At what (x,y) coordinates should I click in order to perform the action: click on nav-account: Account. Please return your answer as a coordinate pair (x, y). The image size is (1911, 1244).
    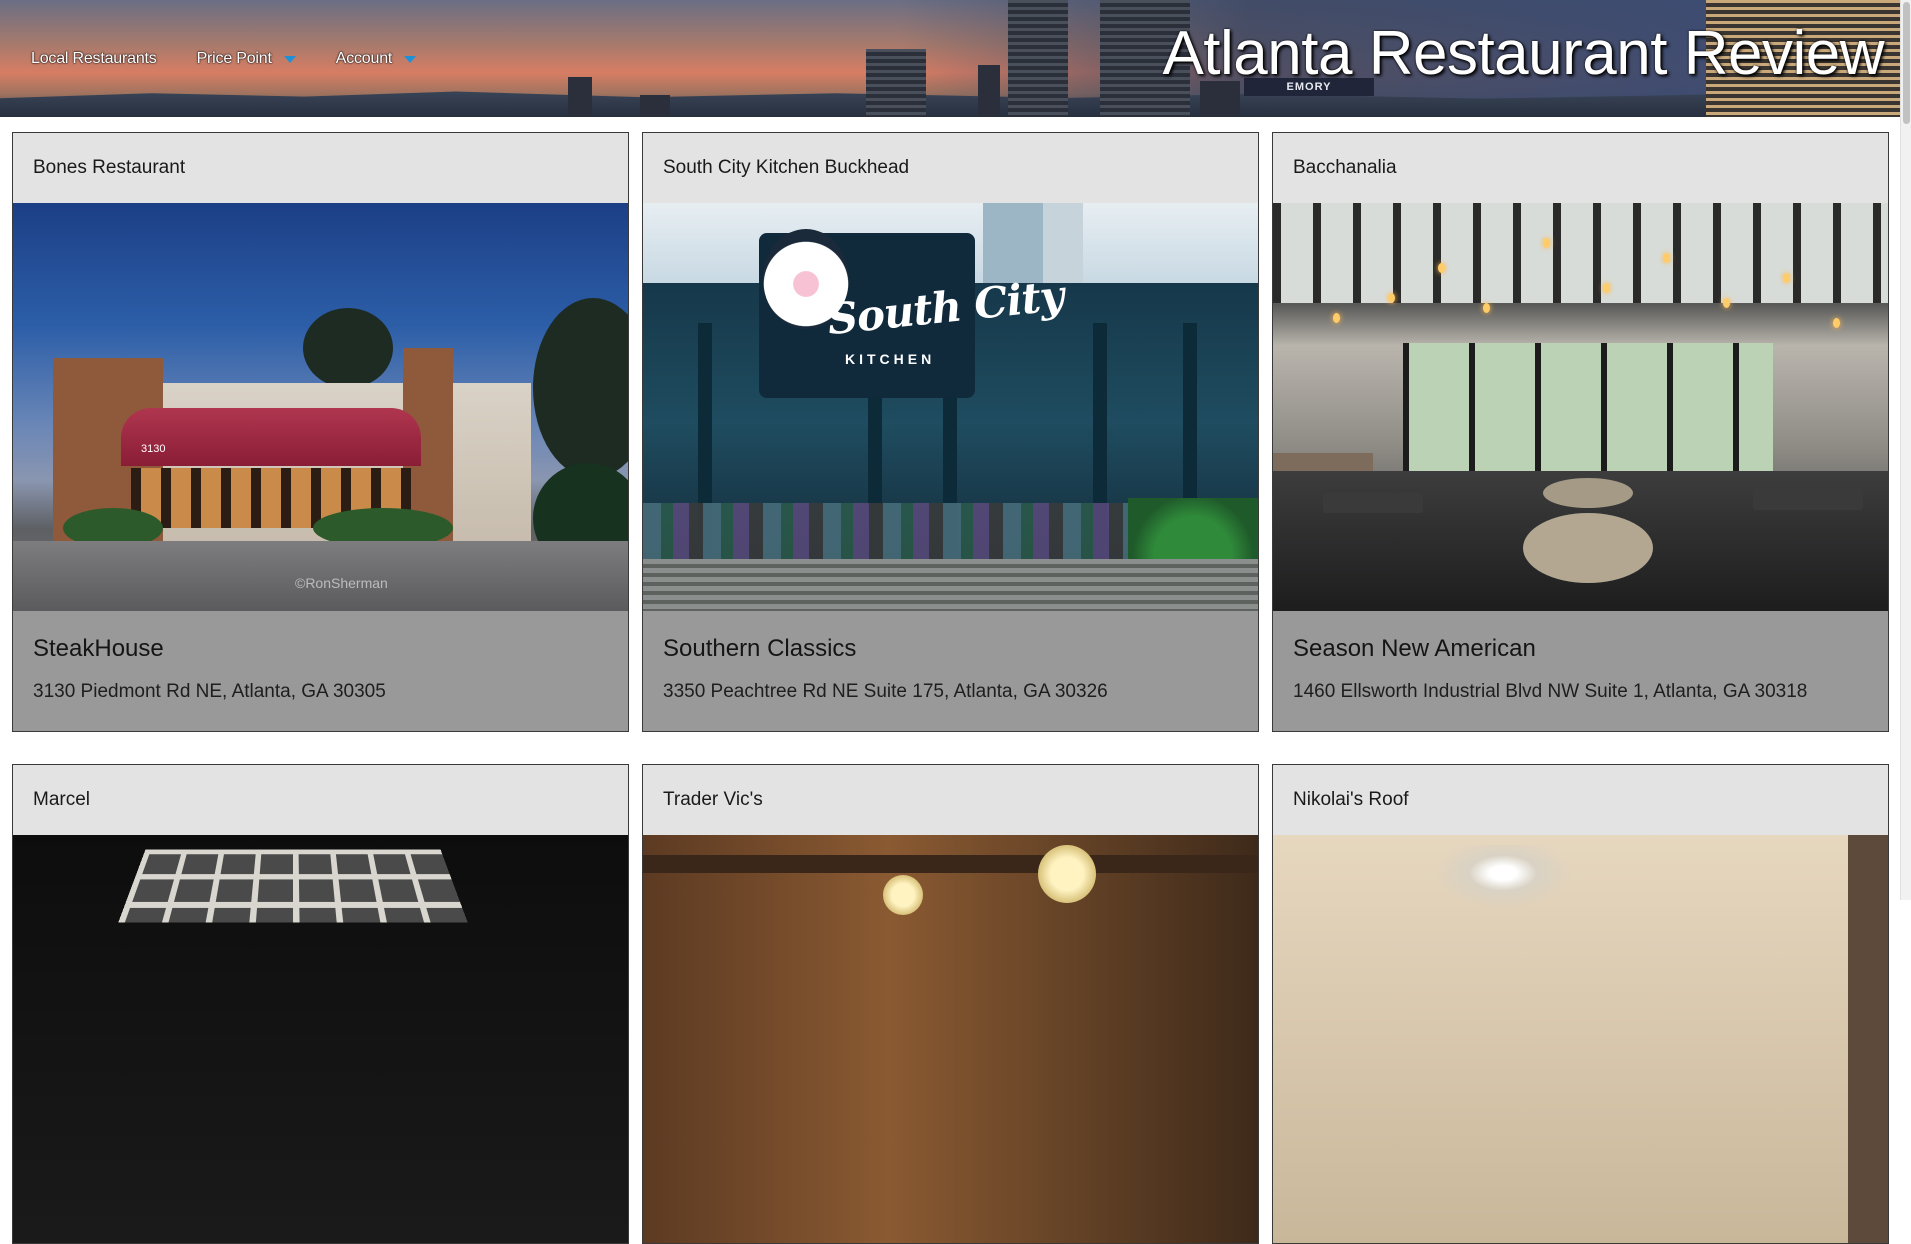
    Looking at the image, I should click on (376, 59).